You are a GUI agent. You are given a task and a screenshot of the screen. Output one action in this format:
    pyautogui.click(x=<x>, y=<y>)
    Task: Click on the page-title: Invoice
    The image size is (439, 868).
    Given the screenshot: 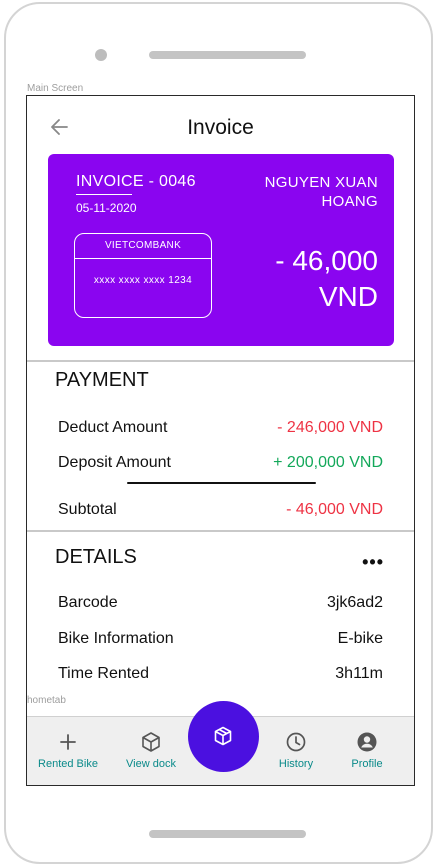 What is the action you would take?
    pyautogui.click(x=220, y=127)
    